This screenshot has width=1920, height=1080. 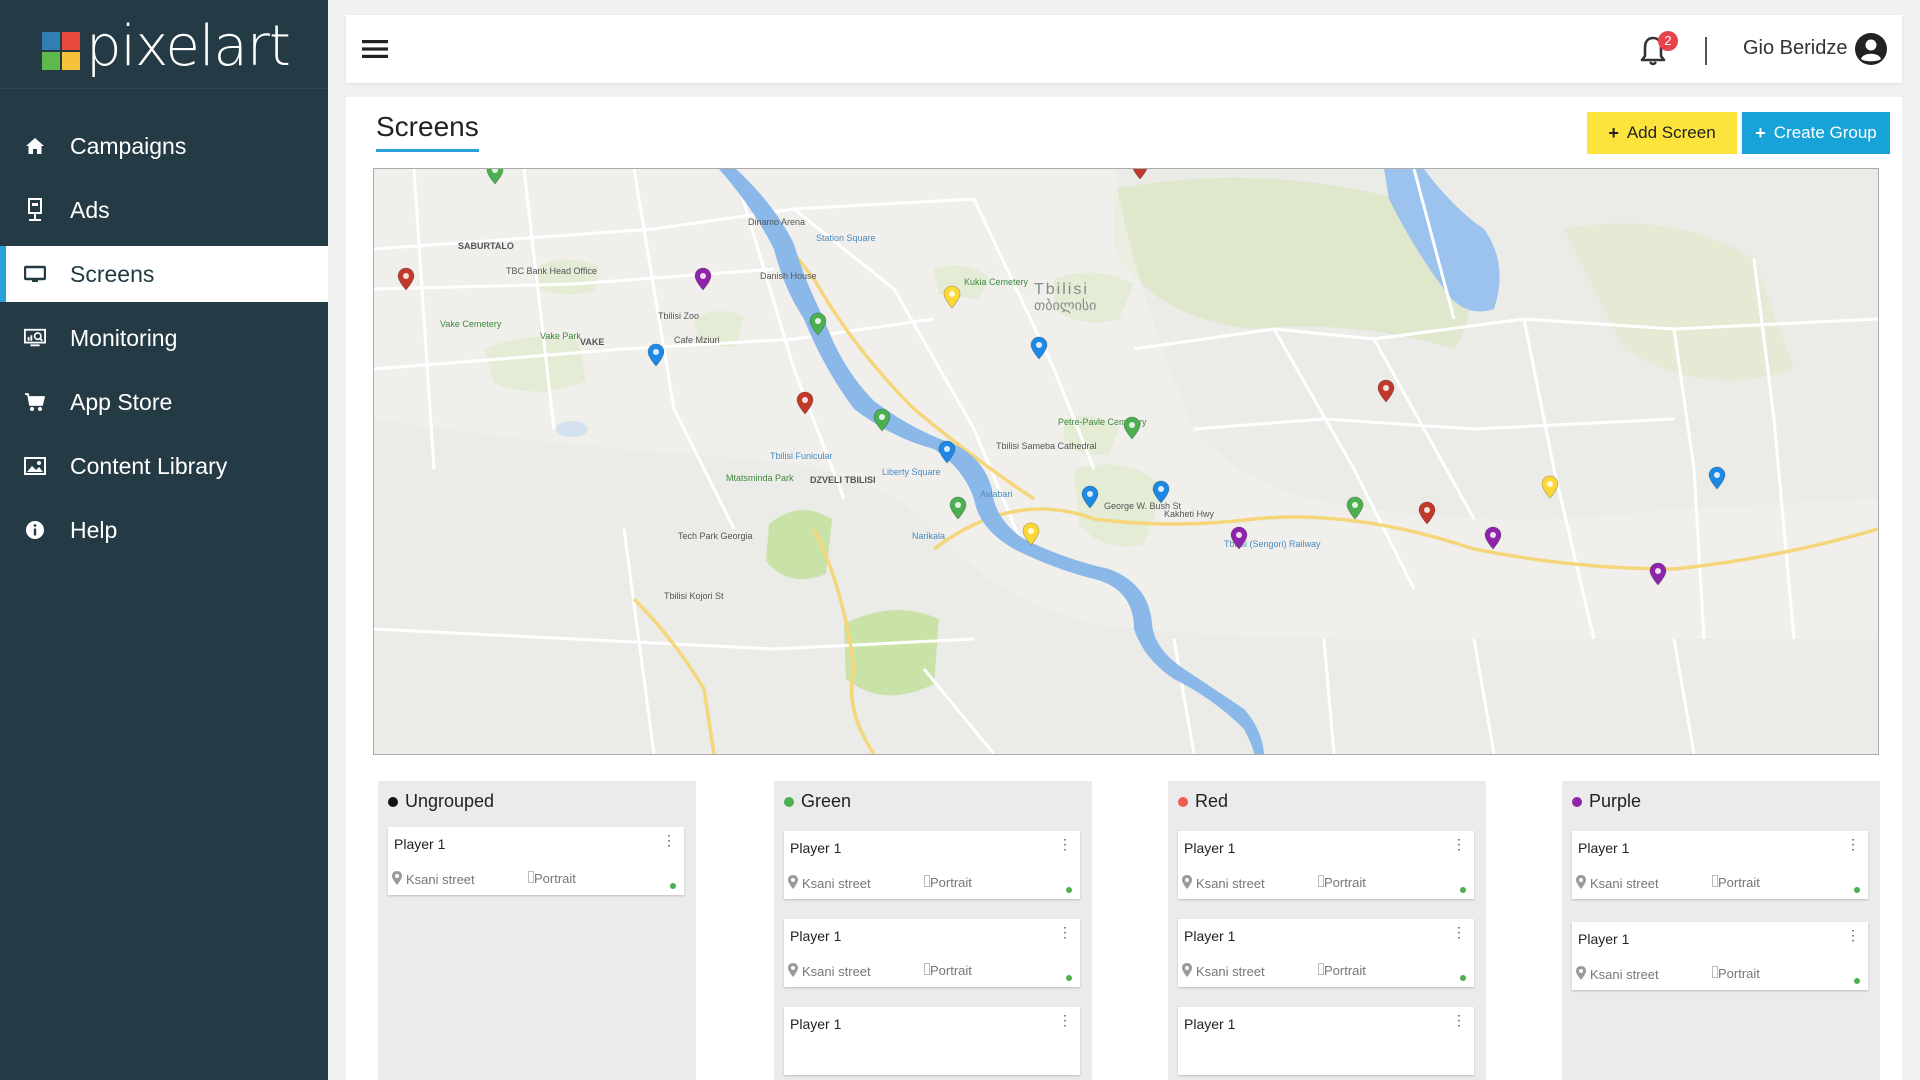 I want to click on logo-mark-icon, so click(x=61, y=51).